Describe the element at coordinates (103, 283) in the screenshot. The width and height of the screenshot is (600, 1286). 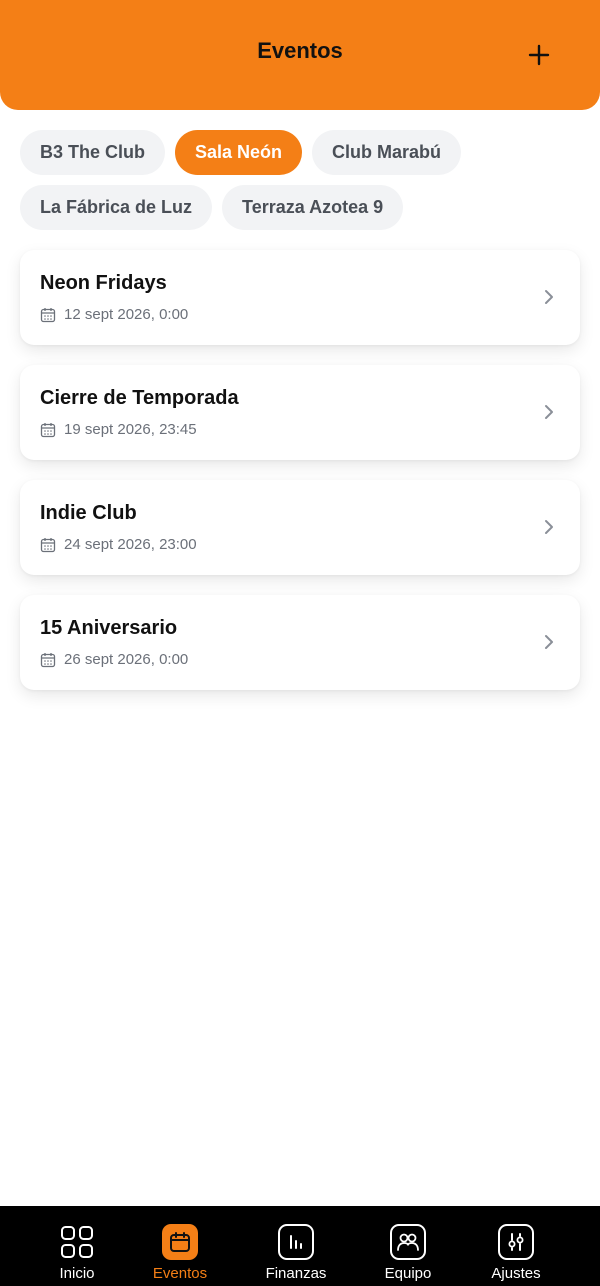
I see `event-title: Neon Fridays` at that location.